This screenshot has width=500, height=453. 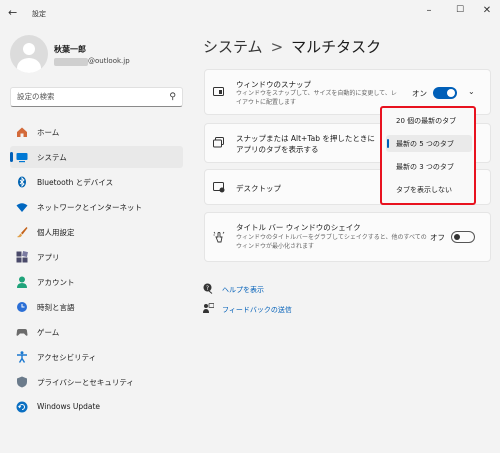 I want to click on window-shake-desc-line1: ウィンドウのタイトルバーをグラブしてシェイクすると、他のすべての, so click(x=331, y=237).